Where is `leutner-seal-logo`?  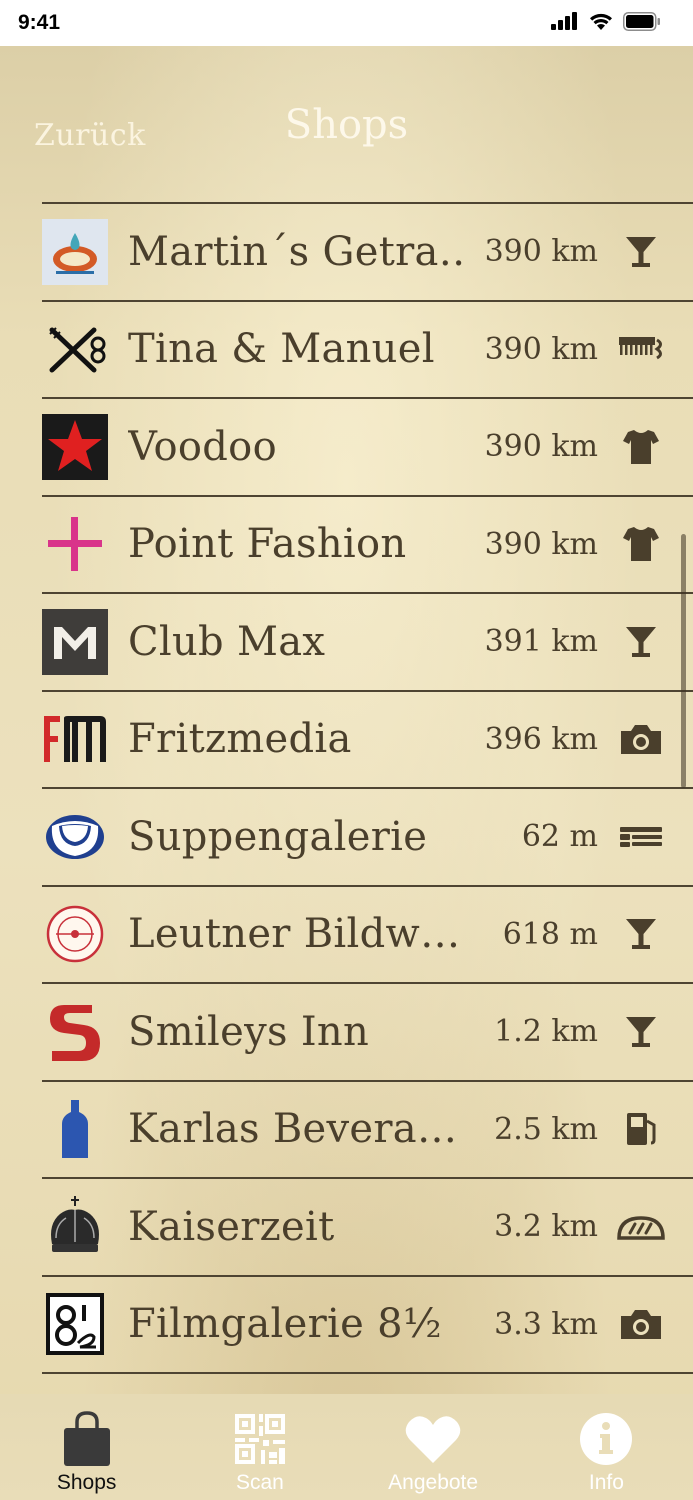 leutner-seal-logo is located at coordinates (75, 934).